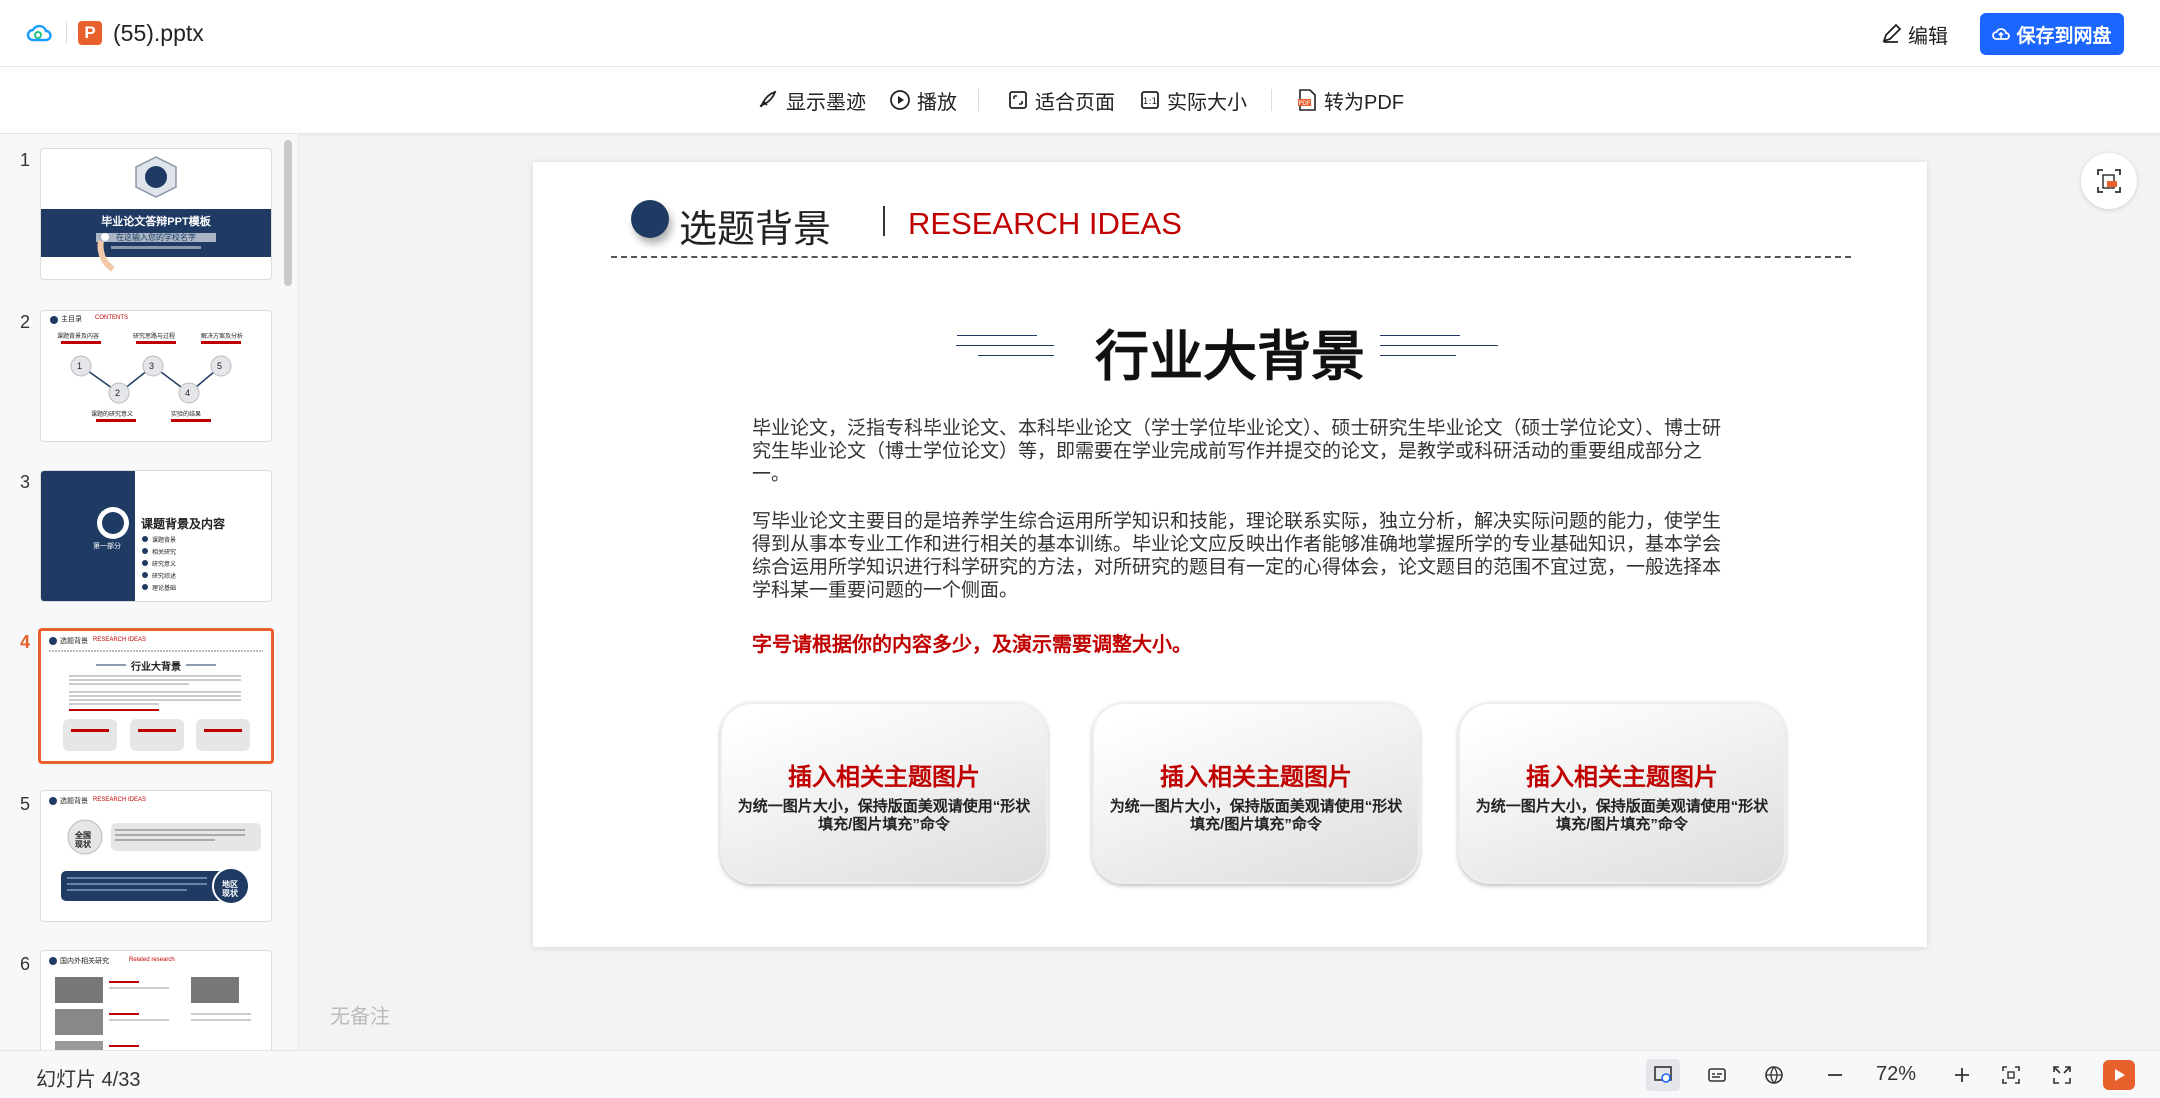 Image resolution: width=2160 pixels, height=1098 pixels. I want to click on thumbnail-slide-1: 毕业论文答辩PPT模板 在这输入您的学校名字, so click(156, 214).